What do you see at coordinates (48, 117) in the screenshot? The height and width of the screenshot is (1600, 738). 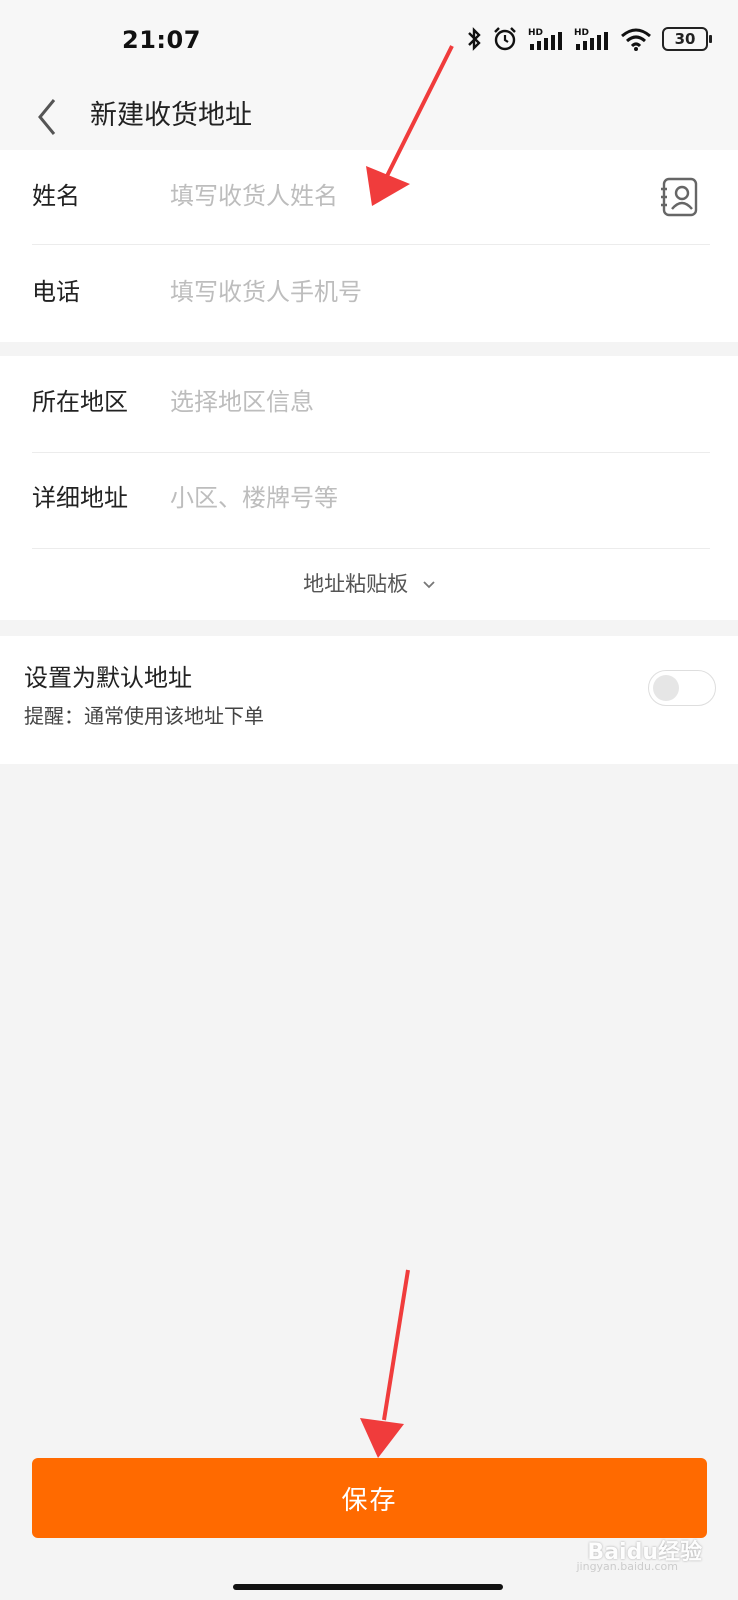 I see `back-icon` at bounding box center [48, 117].